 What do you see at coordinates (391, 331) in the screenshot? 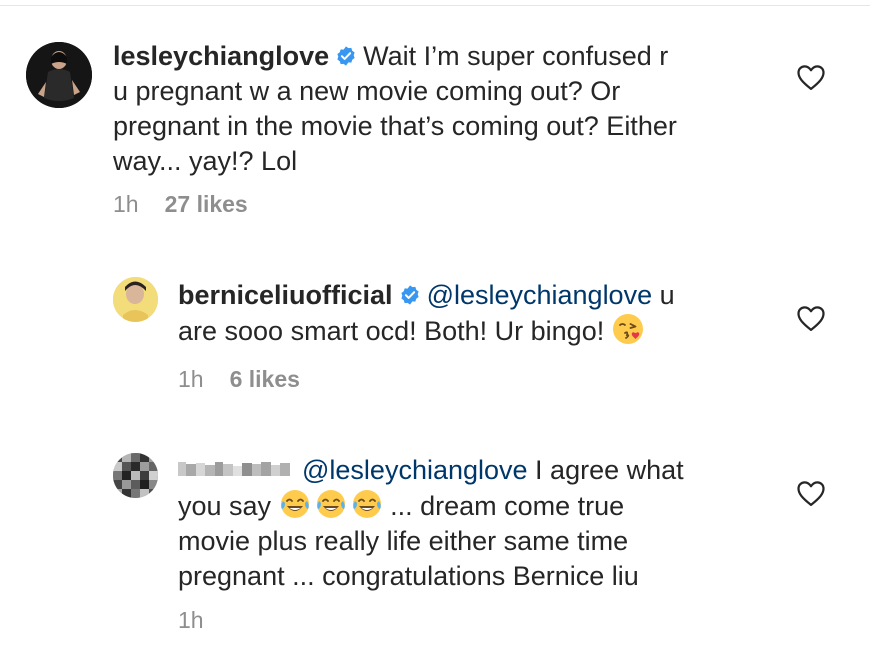
I see `comment-line: are sooo smart ocd! Both! Ur bingo!` at bounding box center [391, 331].